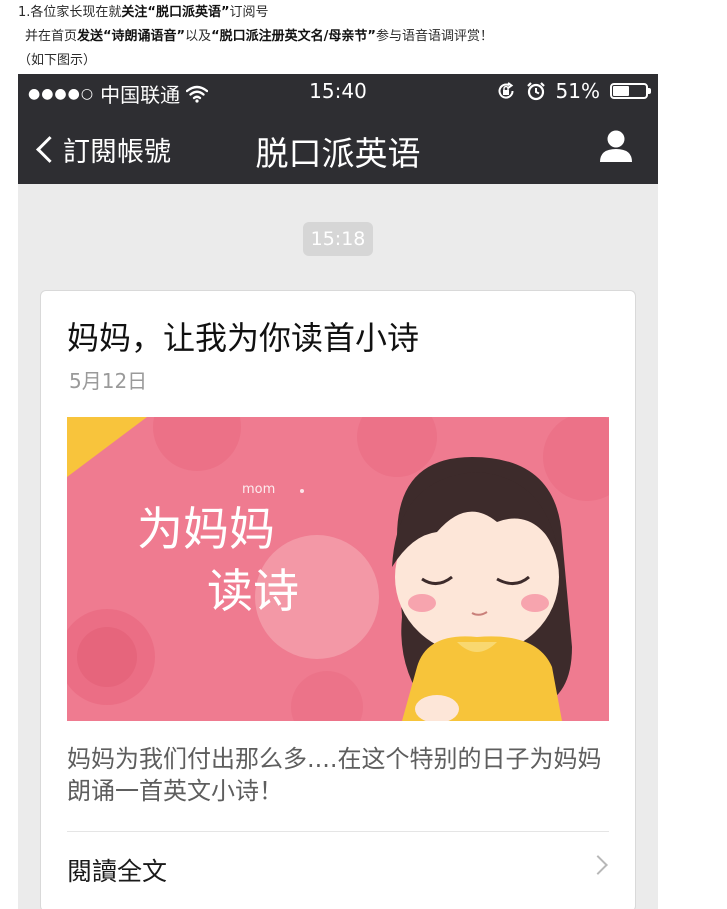 This screenshot has height=909, width=727. Describe the element at coordinates (338, 153) in the screenshot. I see `page-title: 脱口派英语` at that location.